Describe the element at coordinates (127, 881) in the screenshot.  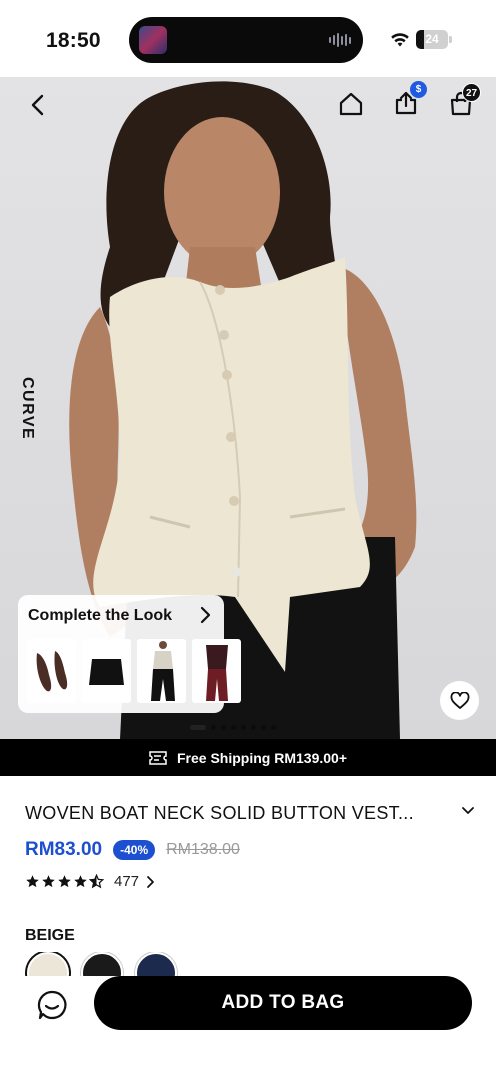
I see `review-count: 477` at that location.